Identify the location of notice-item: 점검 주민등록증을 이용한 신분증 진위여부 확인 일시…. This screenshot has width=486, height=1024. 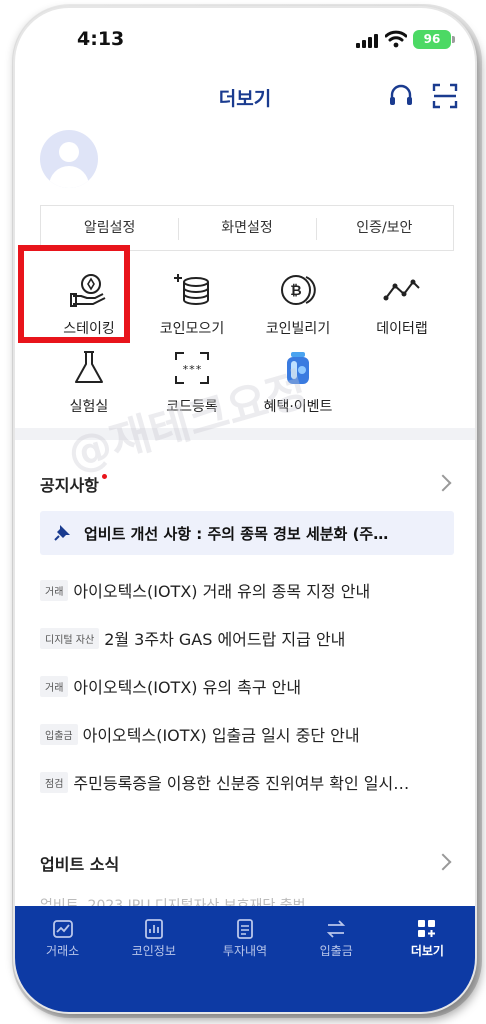
(247, 782).